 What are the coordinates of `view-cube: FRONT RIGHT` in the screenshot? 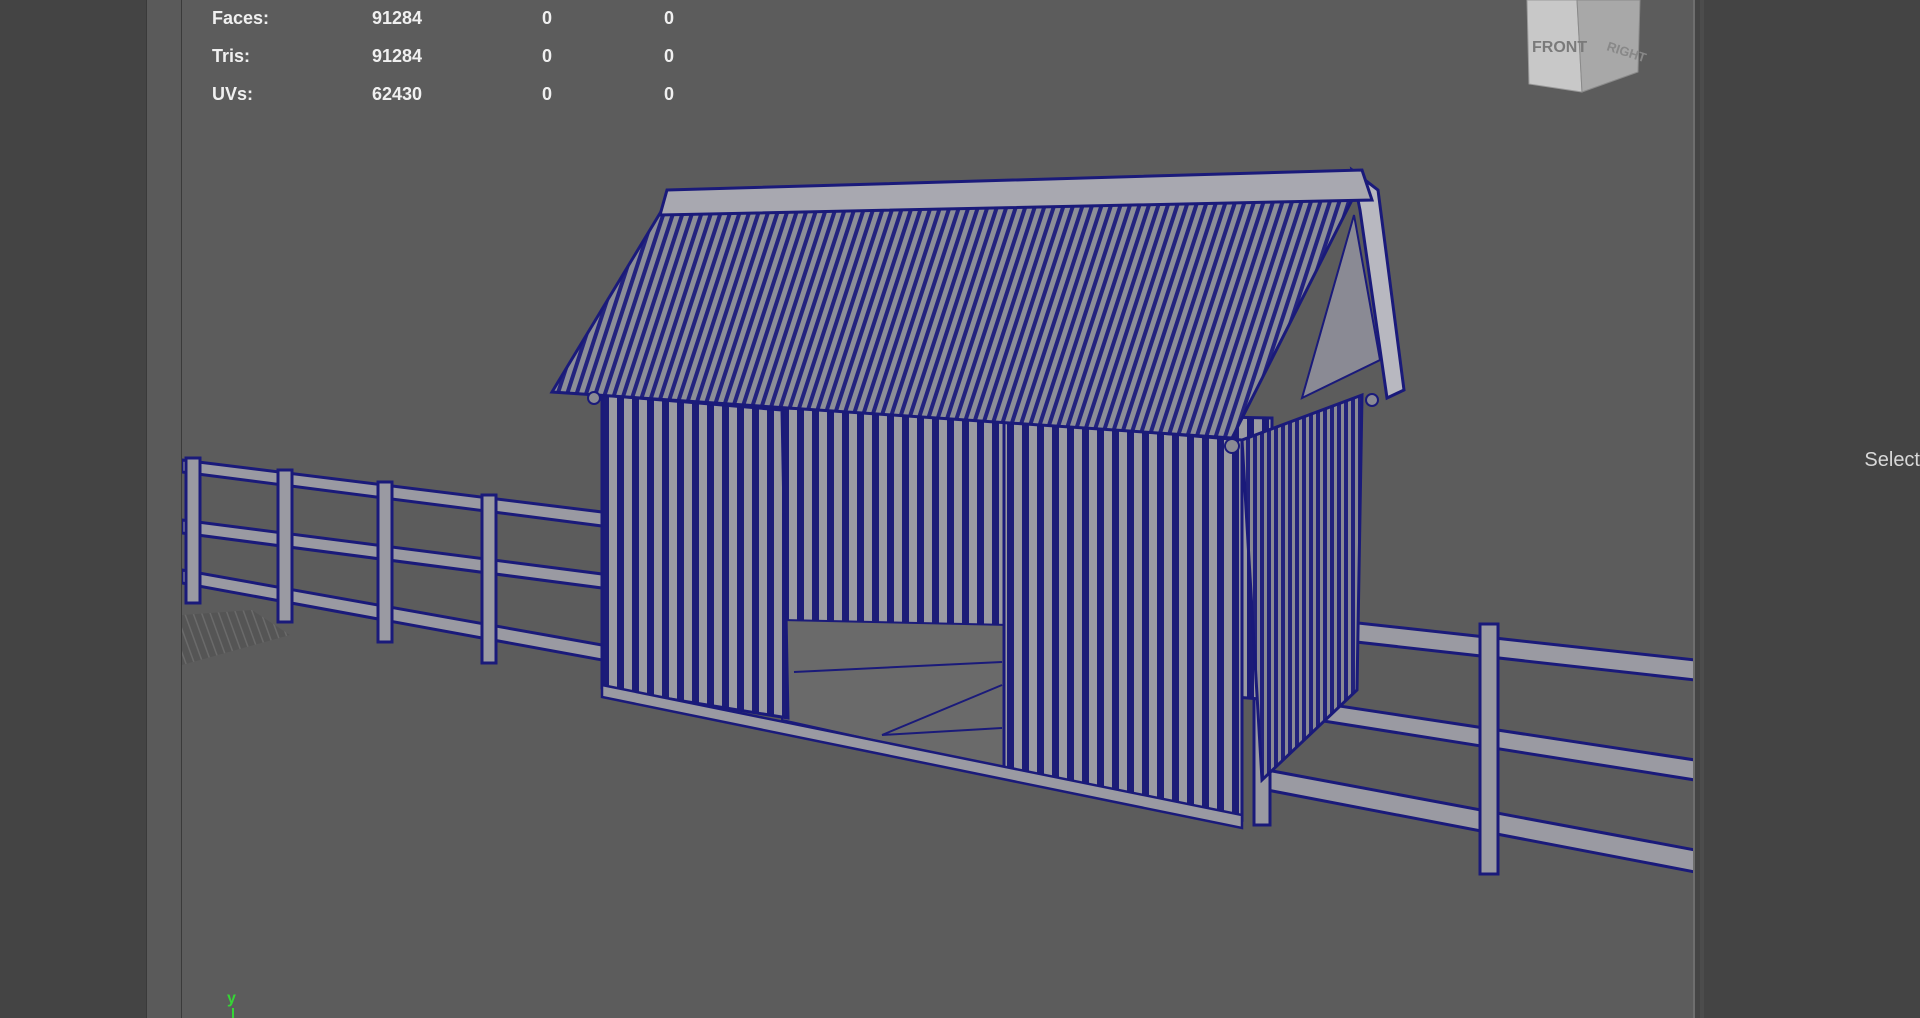 It's located at (1587, 46).